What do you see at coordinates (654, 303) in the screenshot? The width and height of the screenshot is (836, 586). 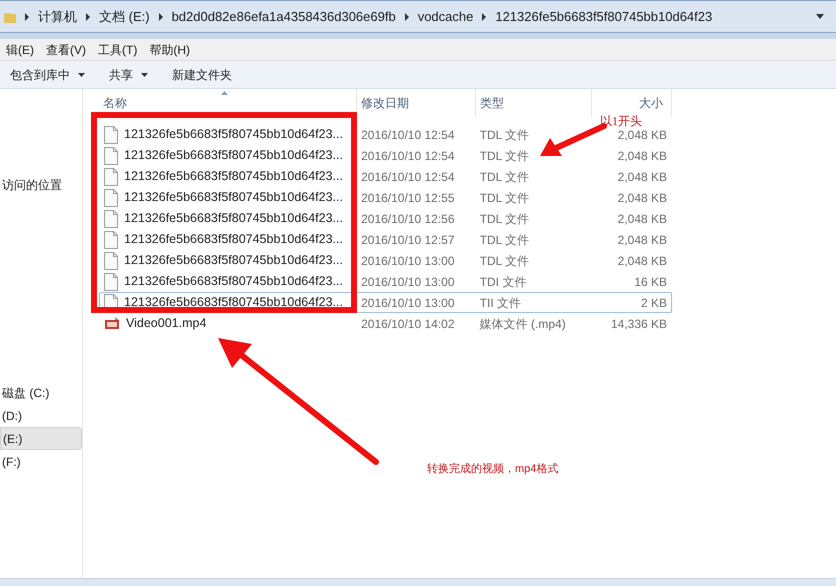 I see `size-cell-text: 2 KB` at bounding box center [654, 303].